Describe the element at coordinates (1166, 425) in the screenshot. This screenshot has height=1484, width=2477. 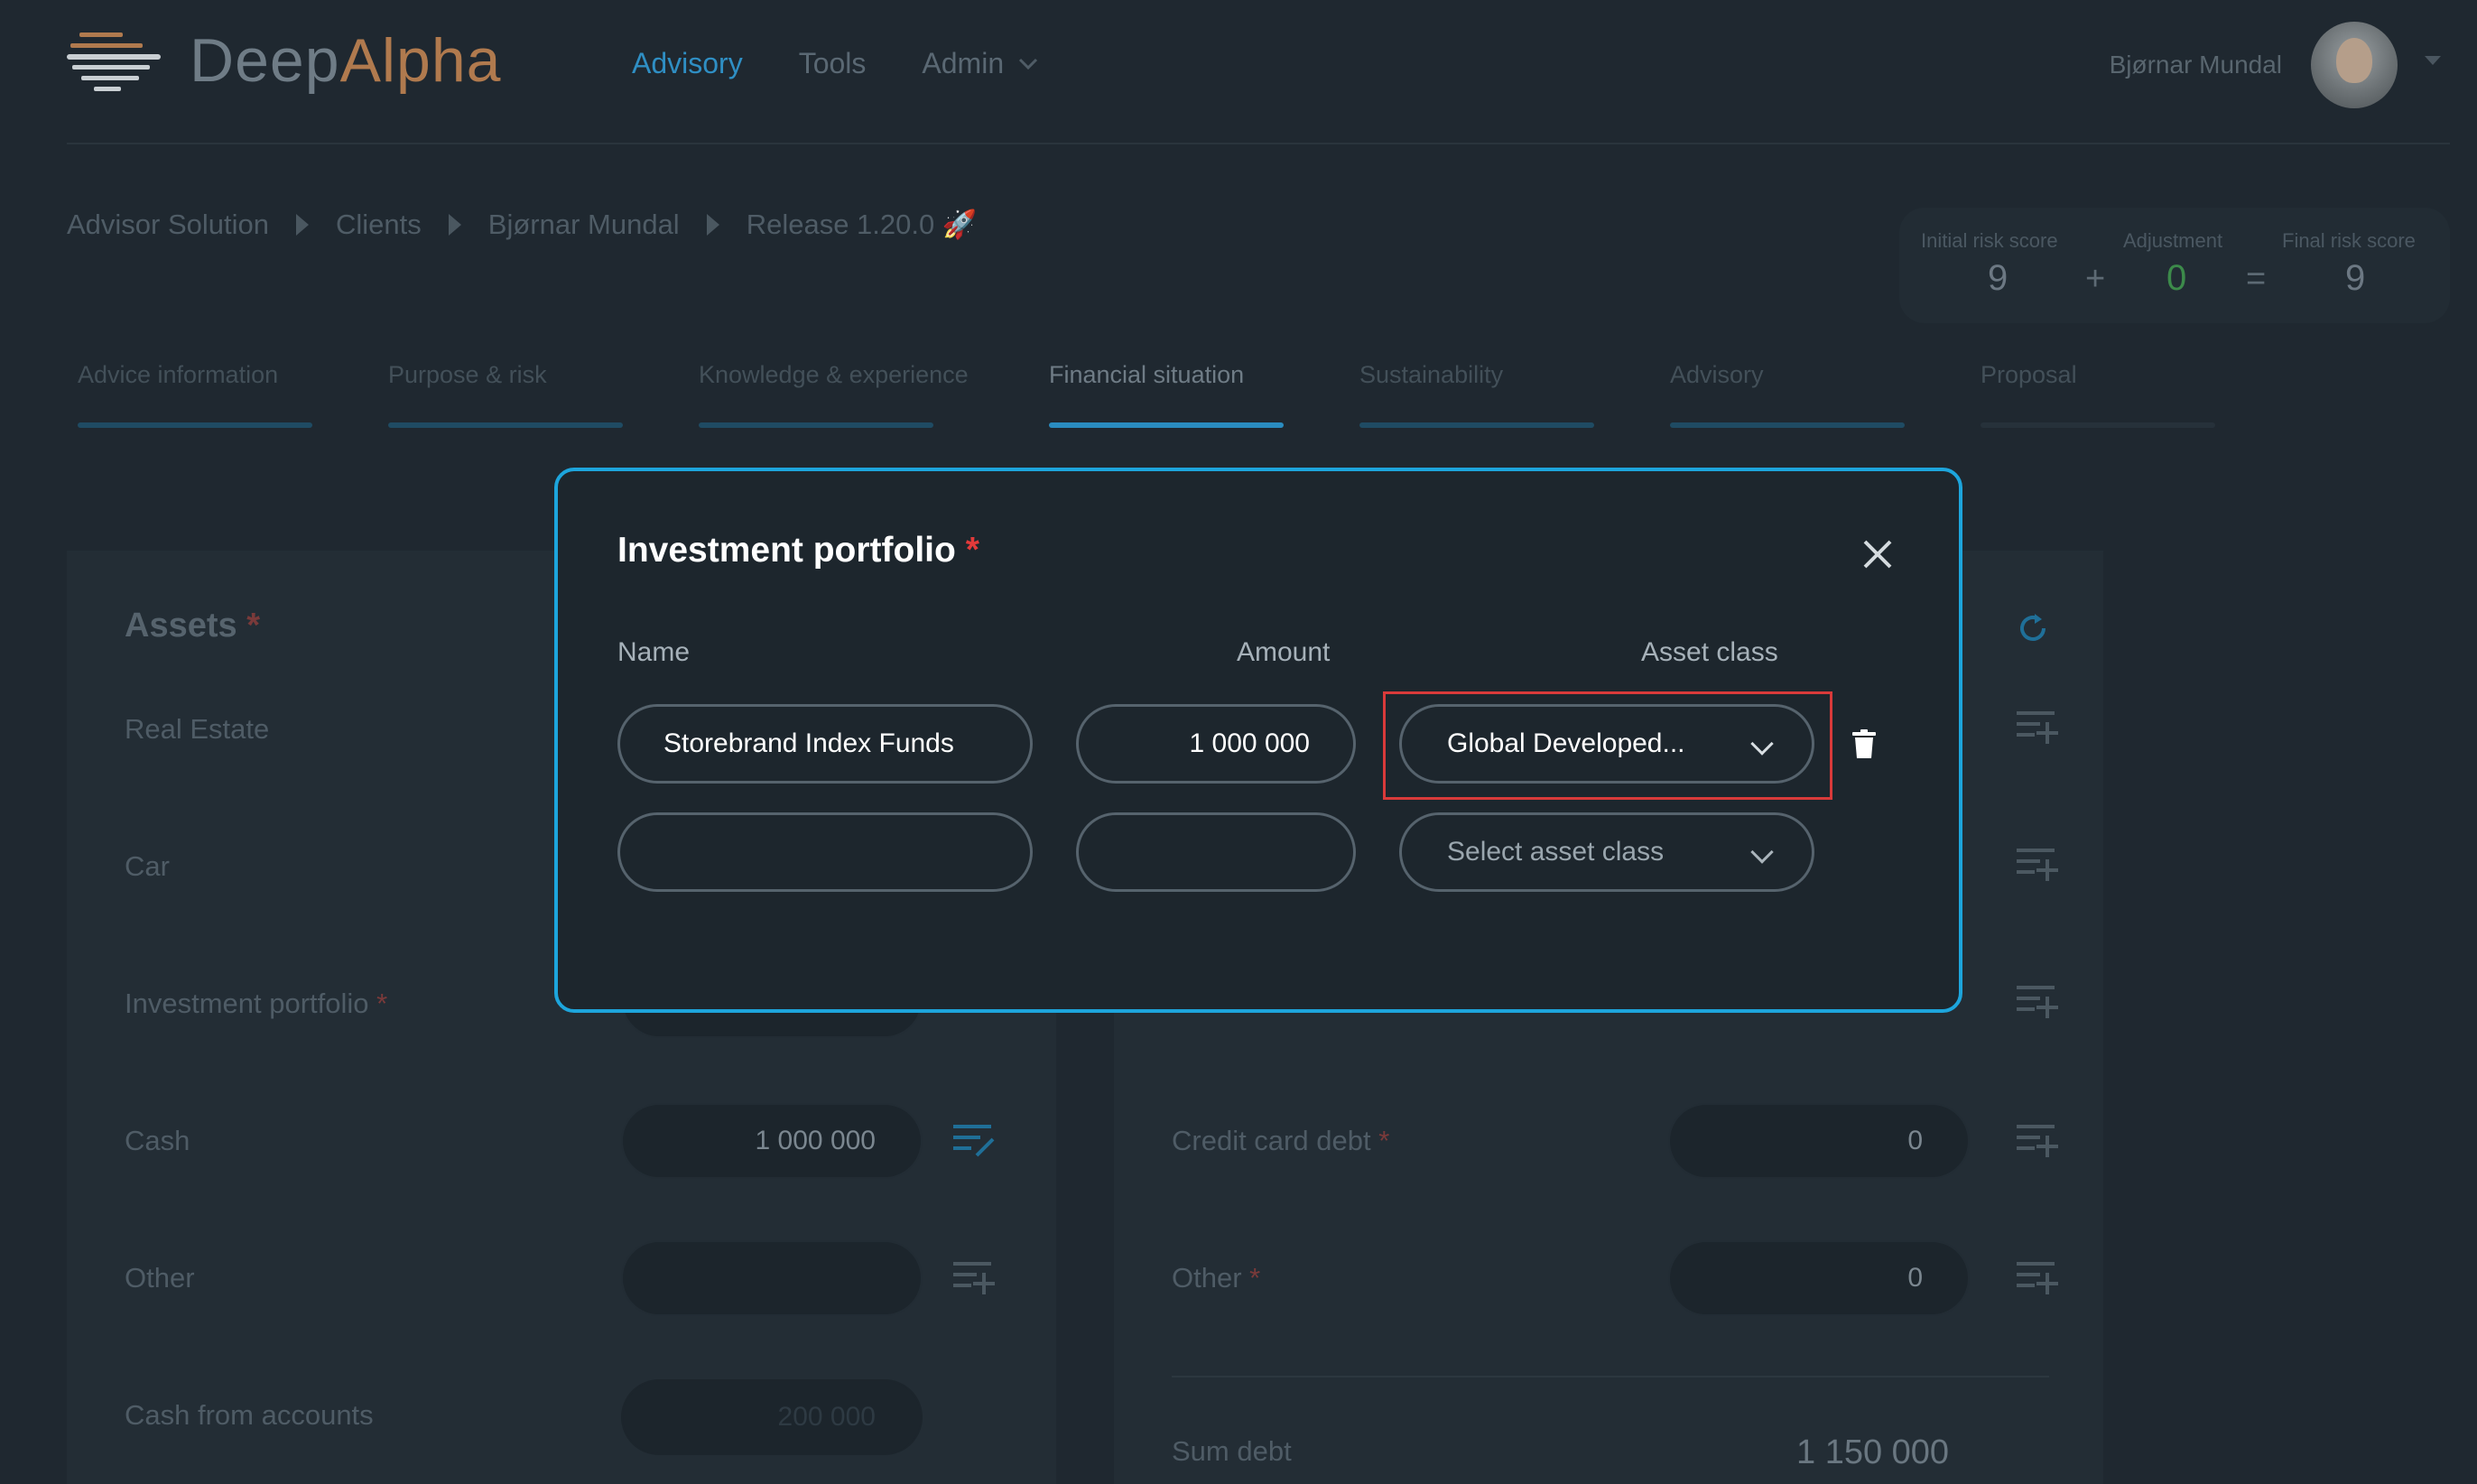
I see `tab-progress-bar-active` at that location.